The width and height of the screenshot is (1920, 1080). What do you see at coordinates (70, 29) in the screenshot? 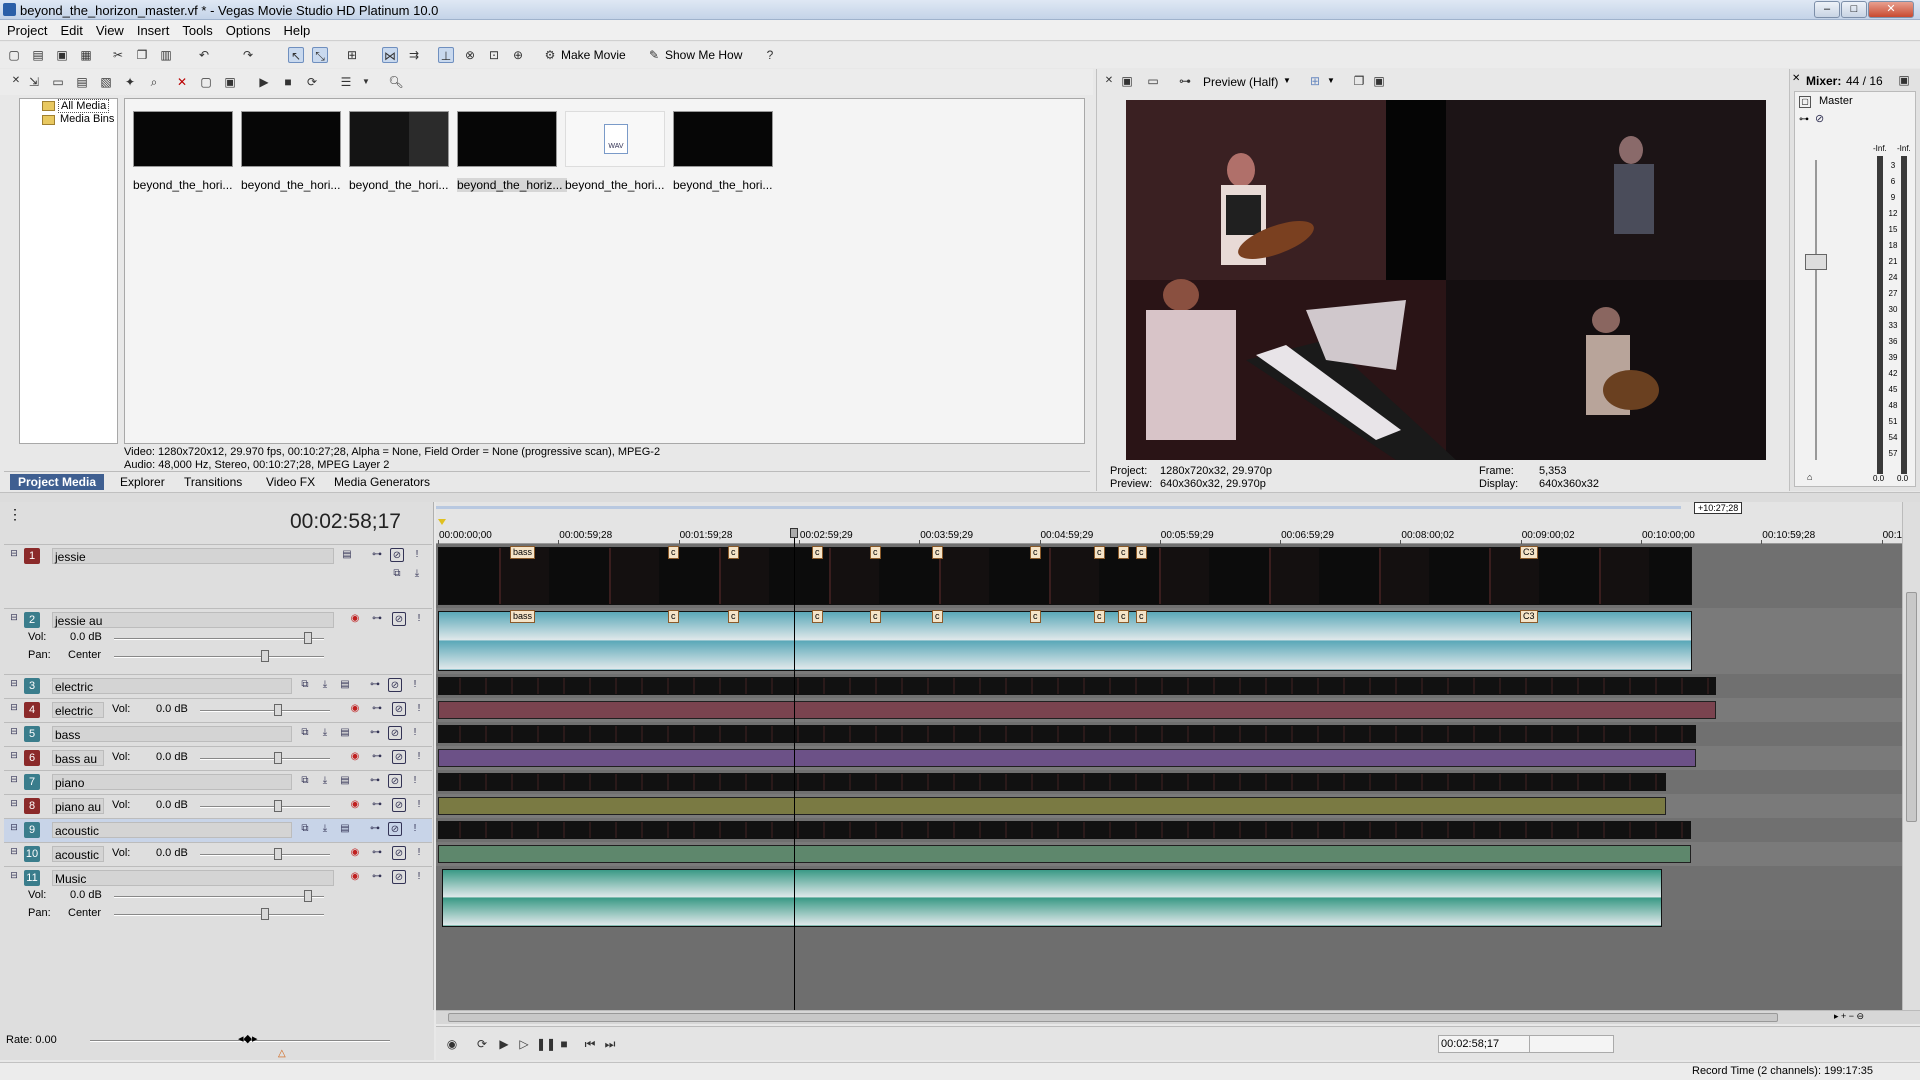
I see `menu-edit: Edit` at bounding box center [70, 29].